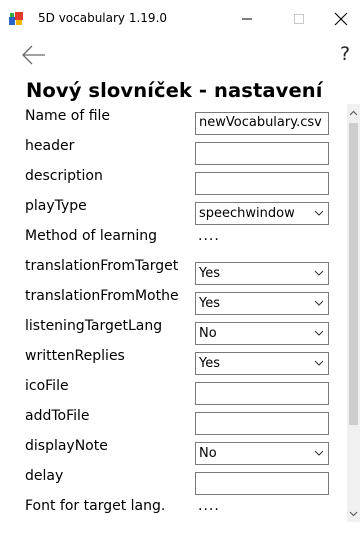 The width and height of the screenshot is (360, 546). I want to click on written-replies-select: Yes, so click(262, 363).